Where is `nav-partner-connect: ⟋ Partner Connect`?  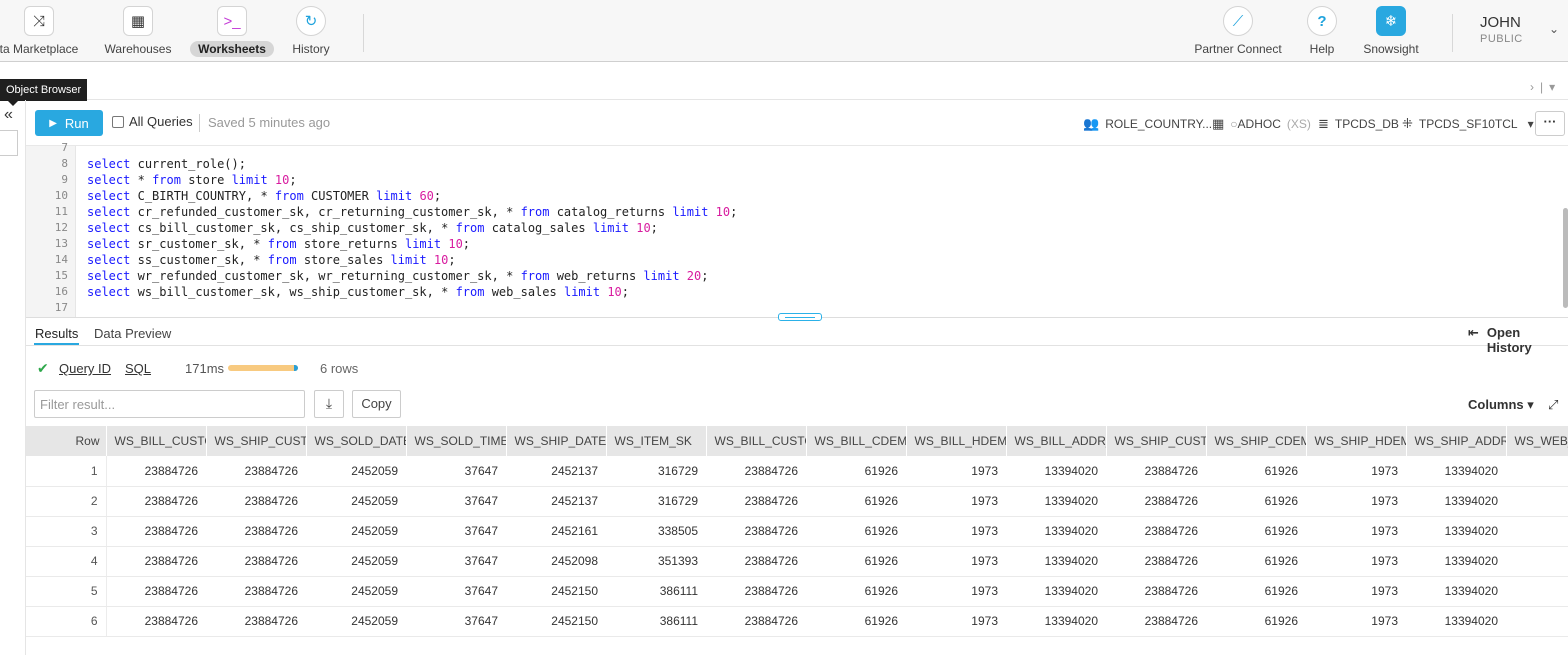
nav-partner-connect: ⟋ Partner Connect is located at coordinates (1238, 31).